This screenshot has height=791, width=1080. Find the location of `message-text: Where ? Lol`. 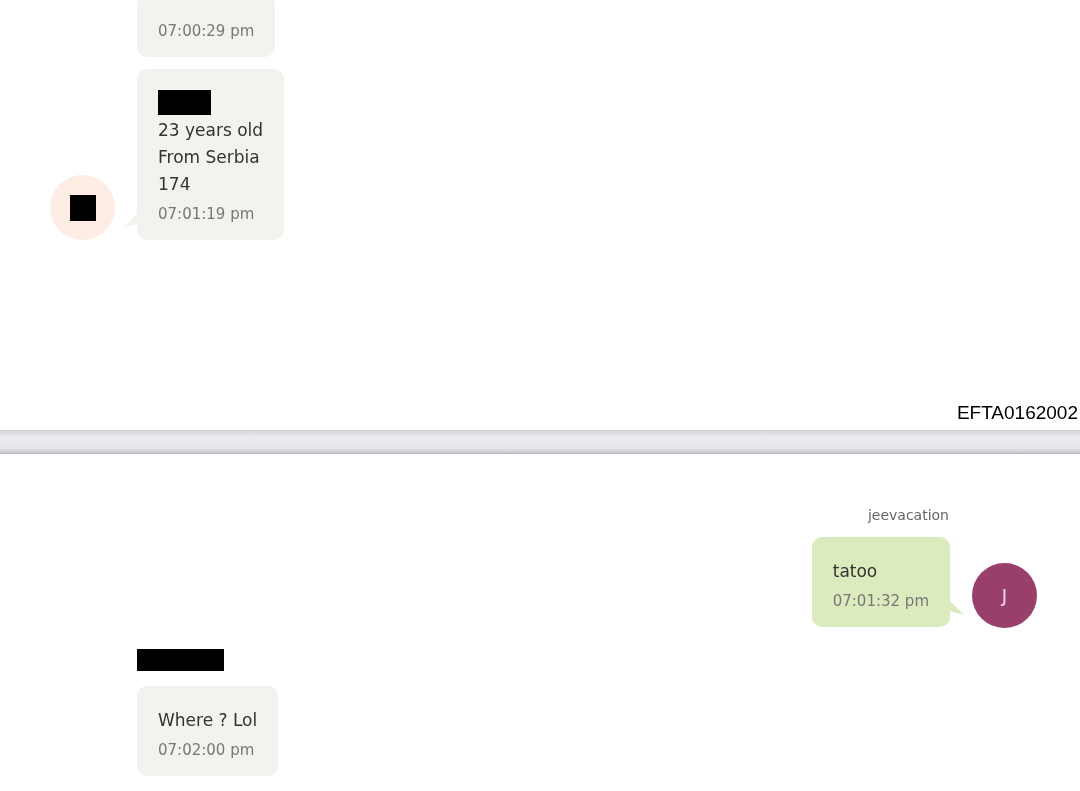

message-text: Where ? Lol is located at coordinates (208, 720).